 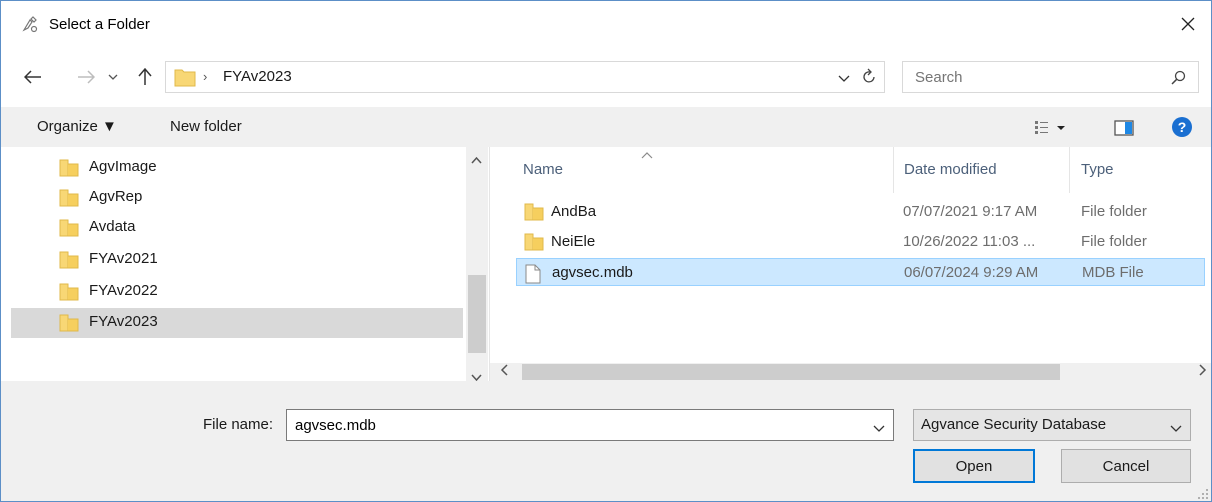 I want to click on sidebar-item-label: AgvRep, so click(x=116, y=196).